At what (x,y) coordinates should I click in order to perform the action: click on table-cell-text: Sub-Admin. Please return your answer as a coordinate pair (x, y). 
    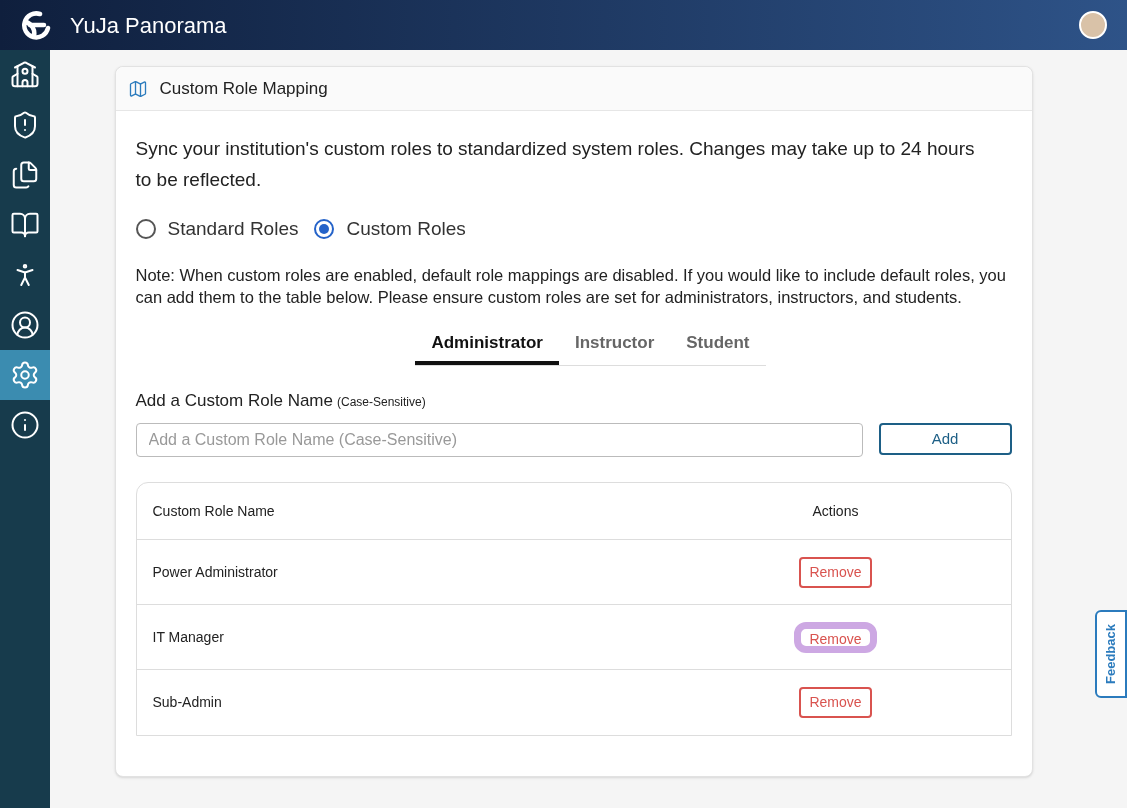
    Looking at the image, I should click on (187, 702).